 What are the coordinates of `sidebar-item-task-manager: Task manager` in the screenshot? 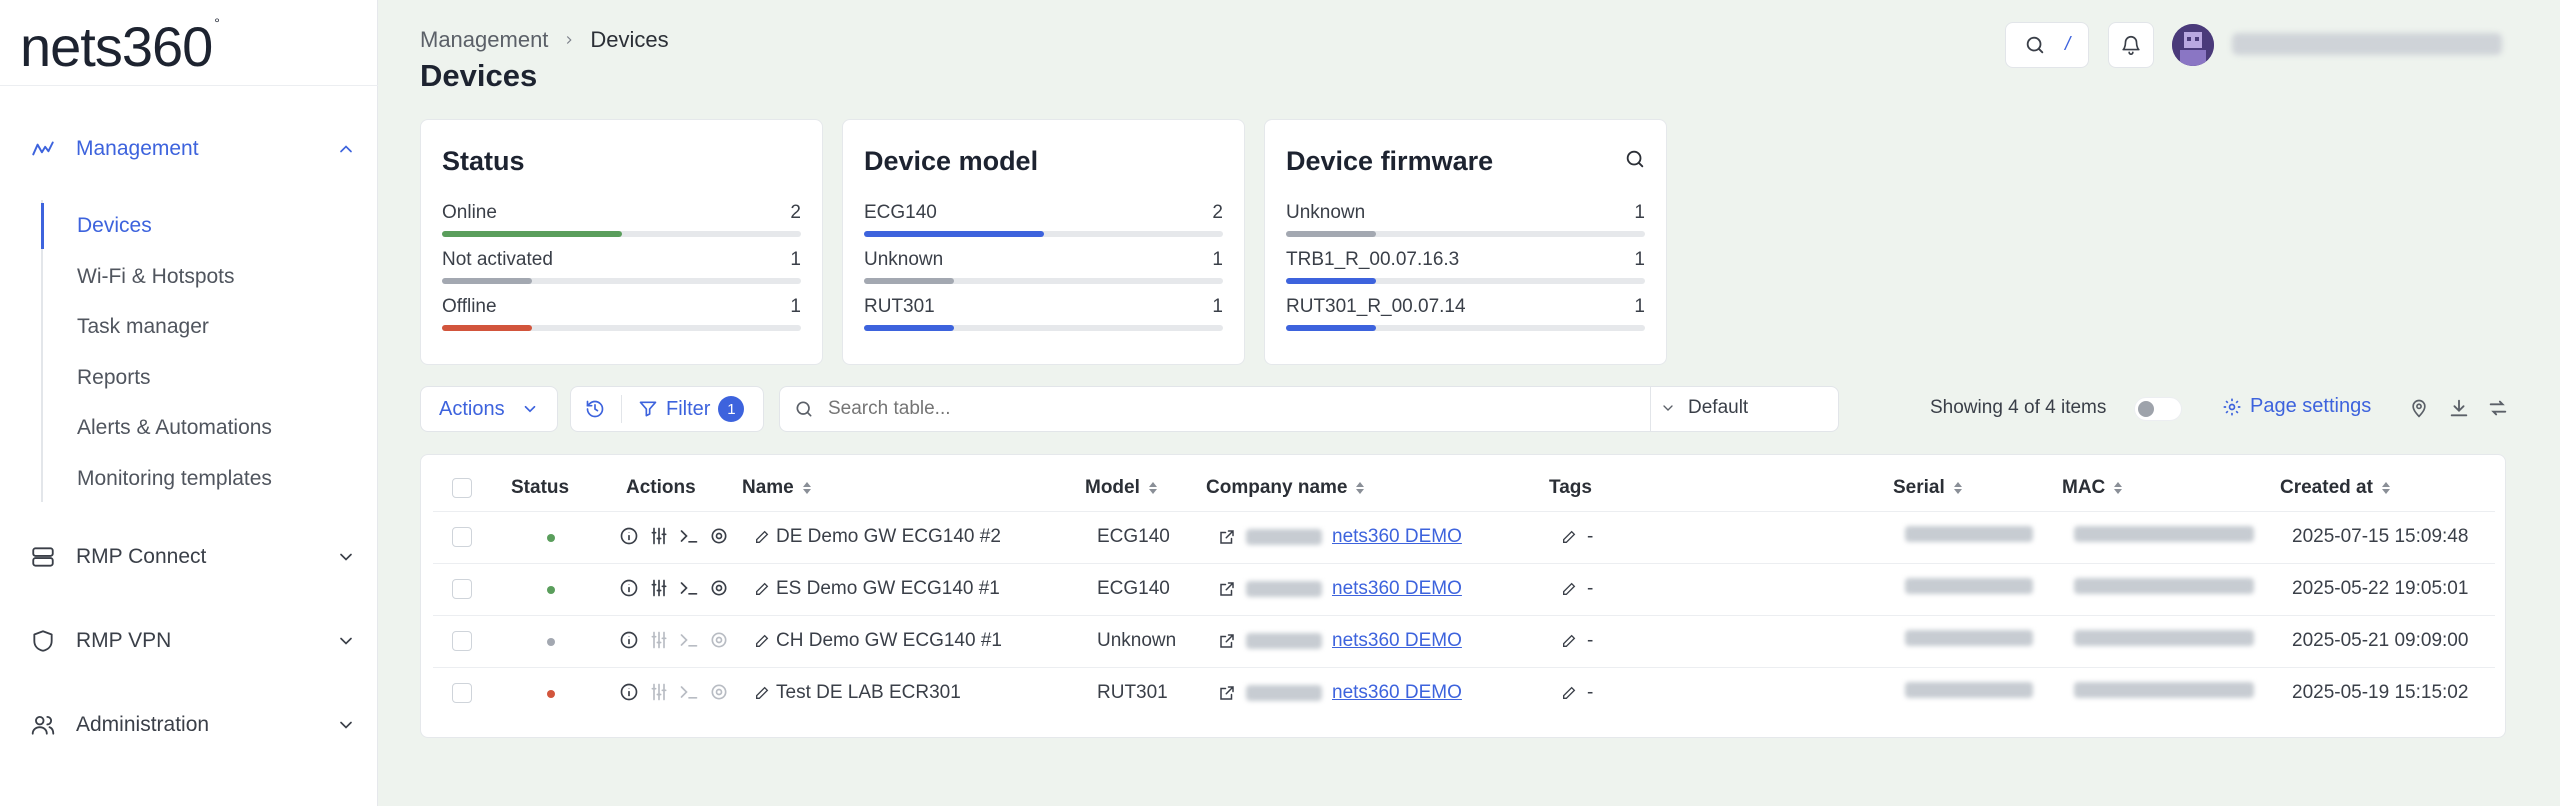 It's located at (143, 327).